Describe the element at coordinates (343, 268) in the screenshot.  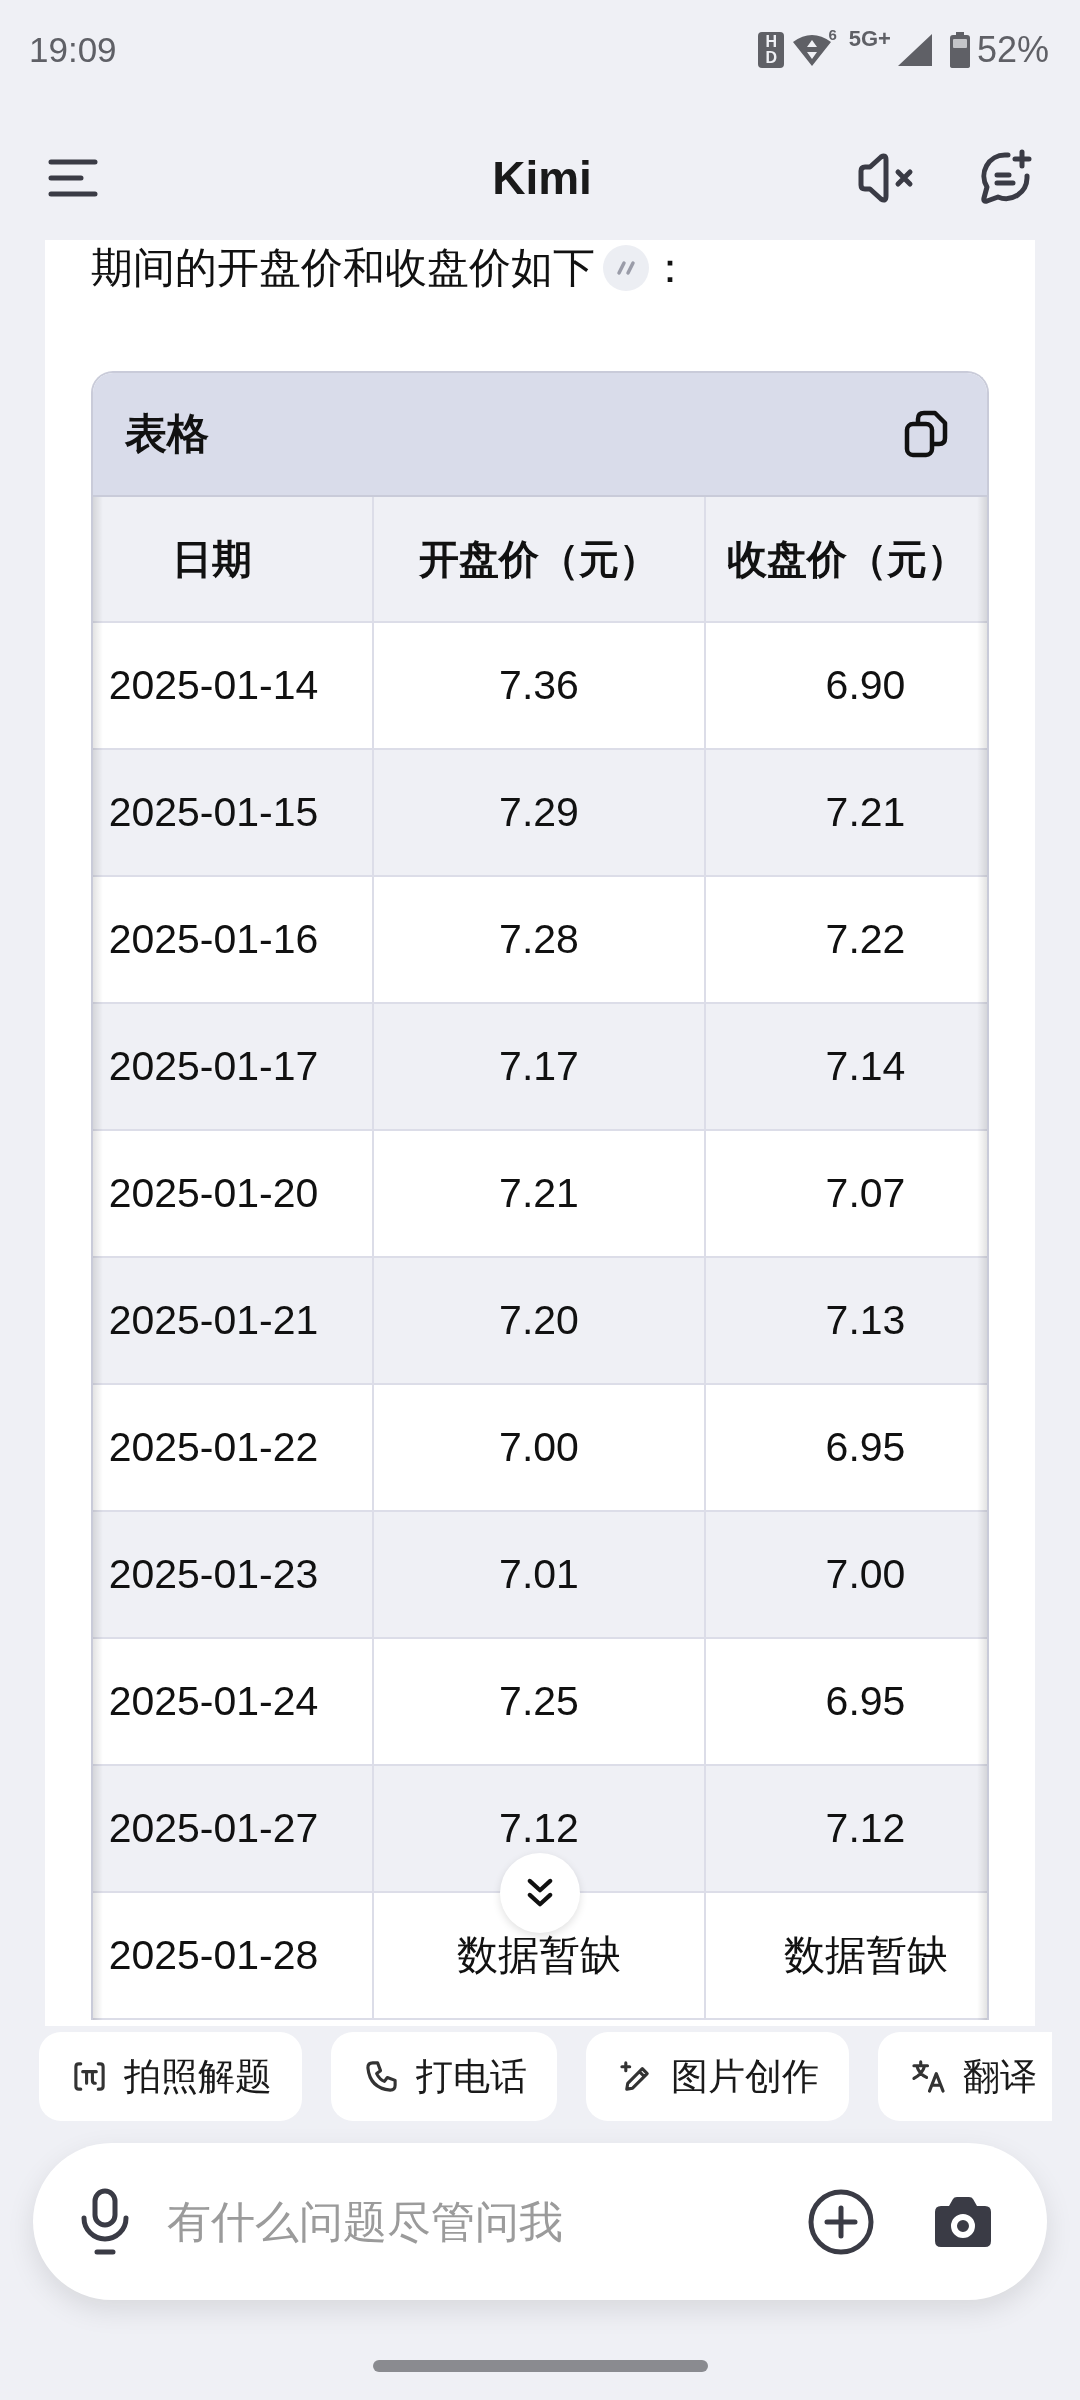
I see `message-text: 期间的开盘价和收盘价如下` at that location.